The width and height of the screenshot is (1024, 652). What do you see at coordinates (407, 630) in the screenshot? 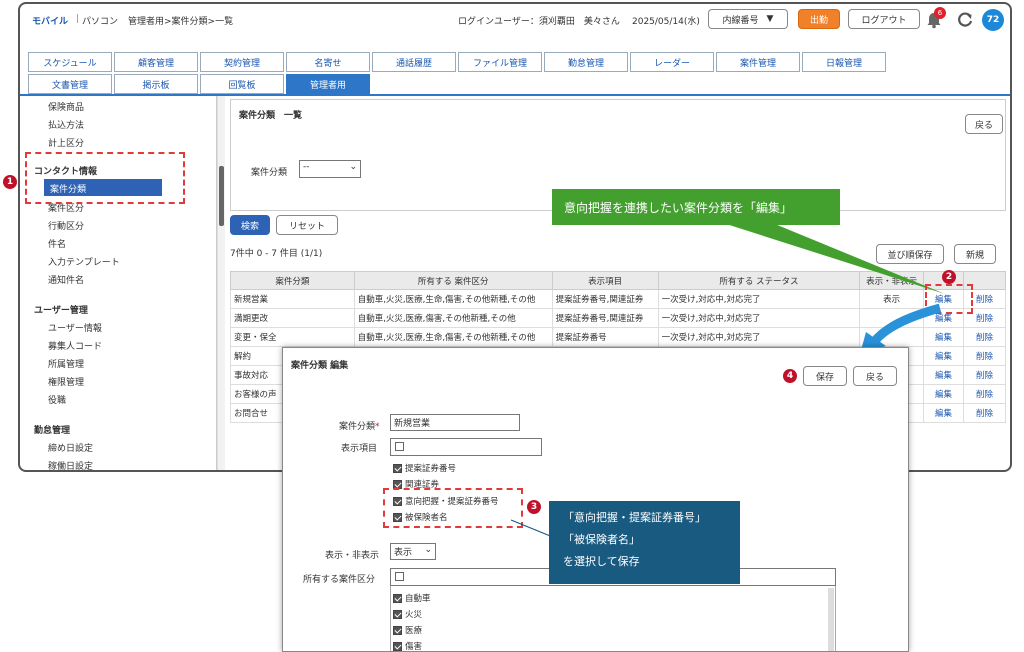
I see `kubun-option-2: 医療` at bounding box center [407, 630].